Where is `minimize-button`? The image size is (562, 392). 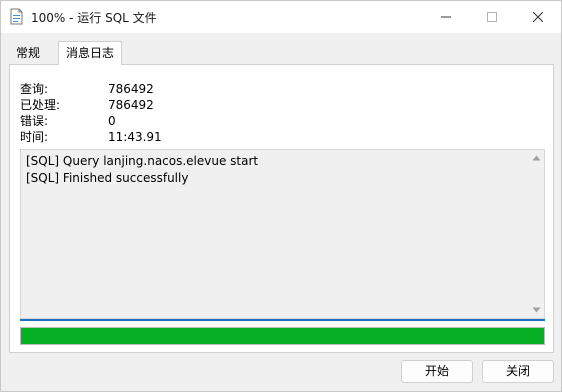
minimize-button is located at coordinates (446, 17).